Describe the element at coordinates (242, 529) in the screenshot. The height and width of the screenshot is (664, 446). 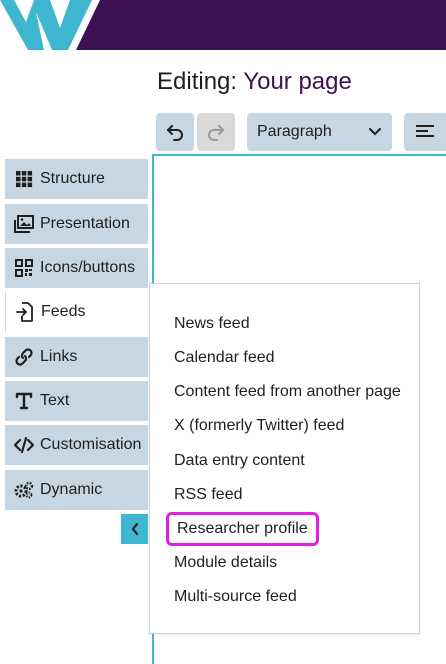
I see `menu-item-researcher-profile: Researcher profile` at that location.